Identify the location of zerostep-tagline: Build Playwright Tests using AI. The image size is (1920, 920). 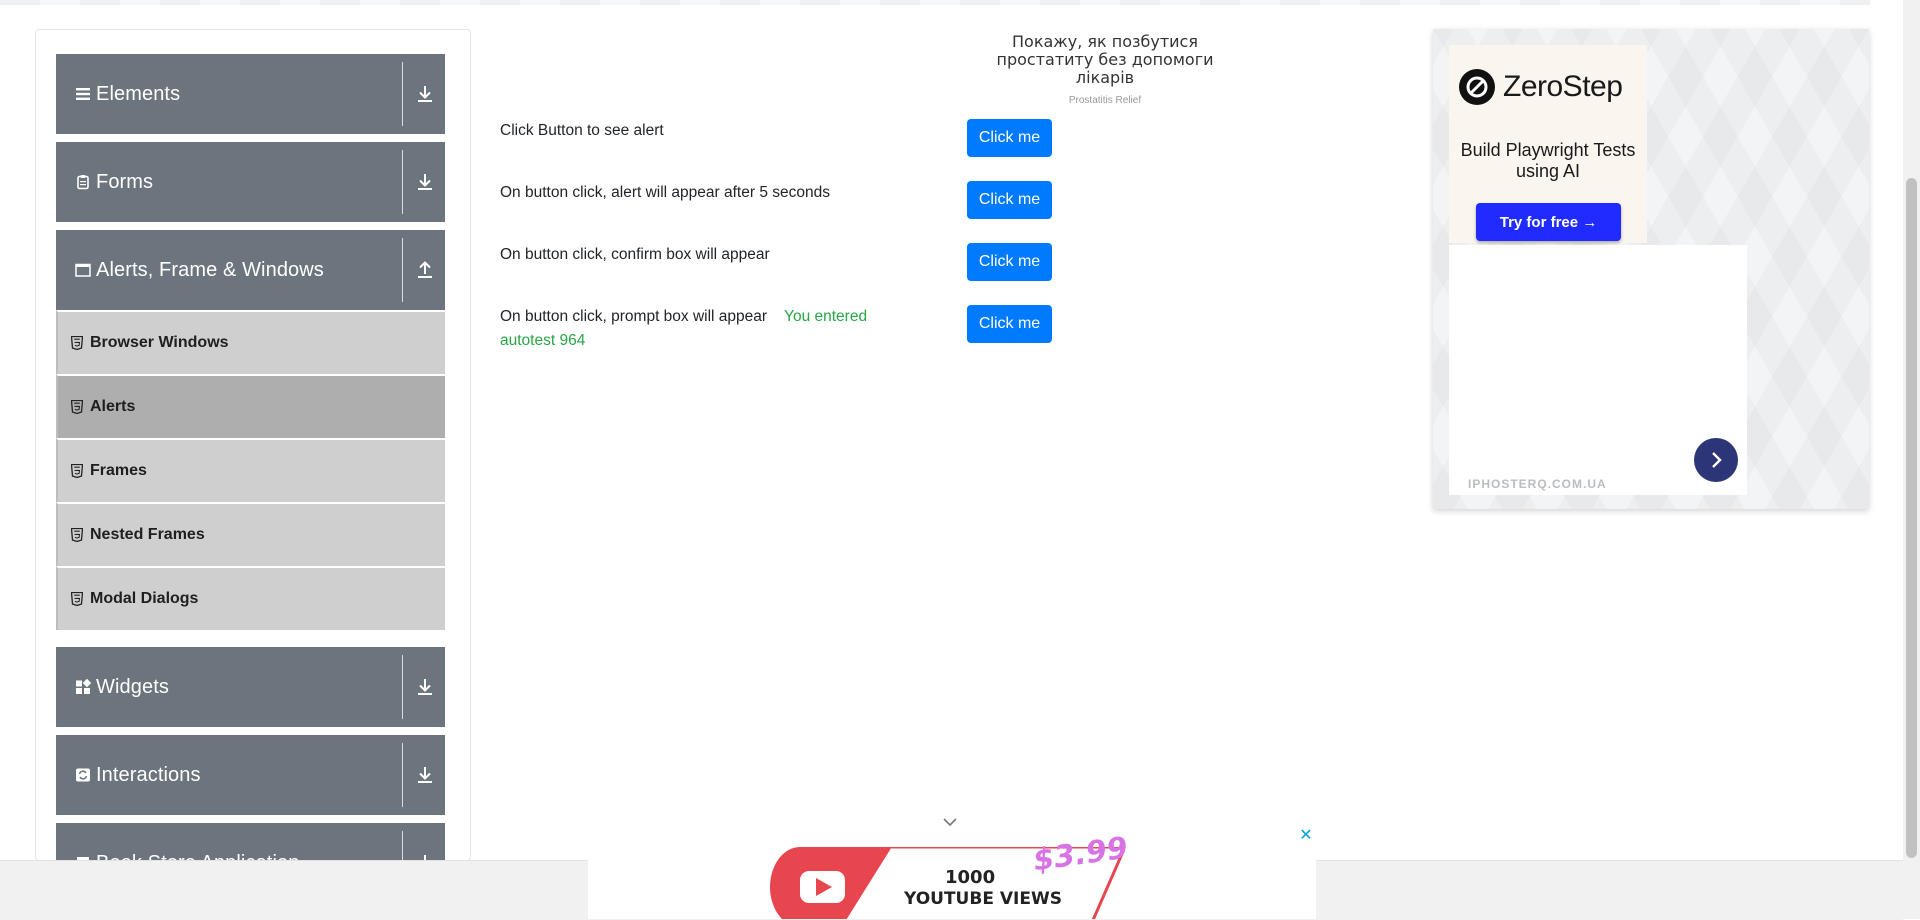
(1548, 160).